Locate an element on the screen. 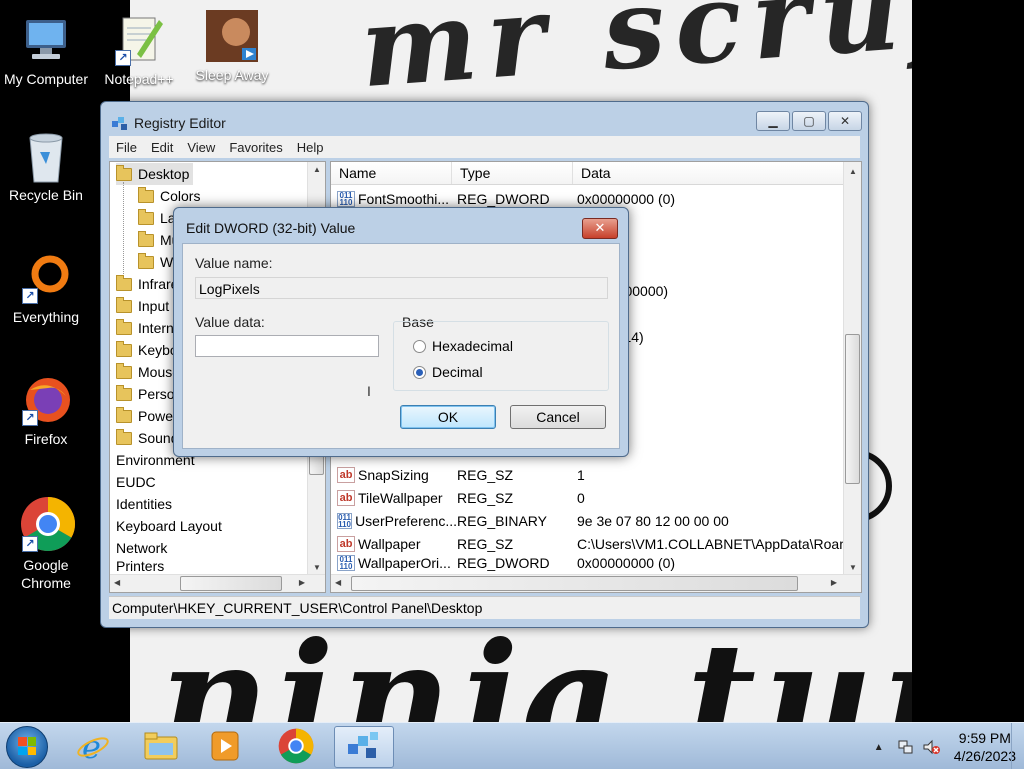  values-horizontal-scrollbar: ◀ ▶ is located at coordinates (596, 583).